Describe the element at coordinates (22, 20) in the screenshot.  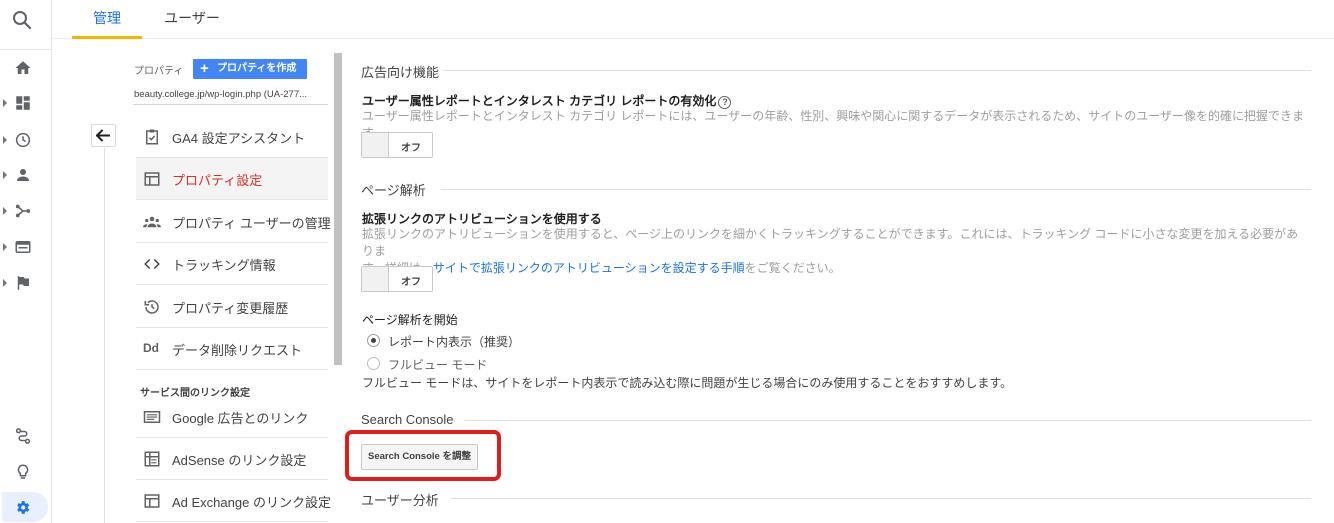
I see `search-icon` at that location.